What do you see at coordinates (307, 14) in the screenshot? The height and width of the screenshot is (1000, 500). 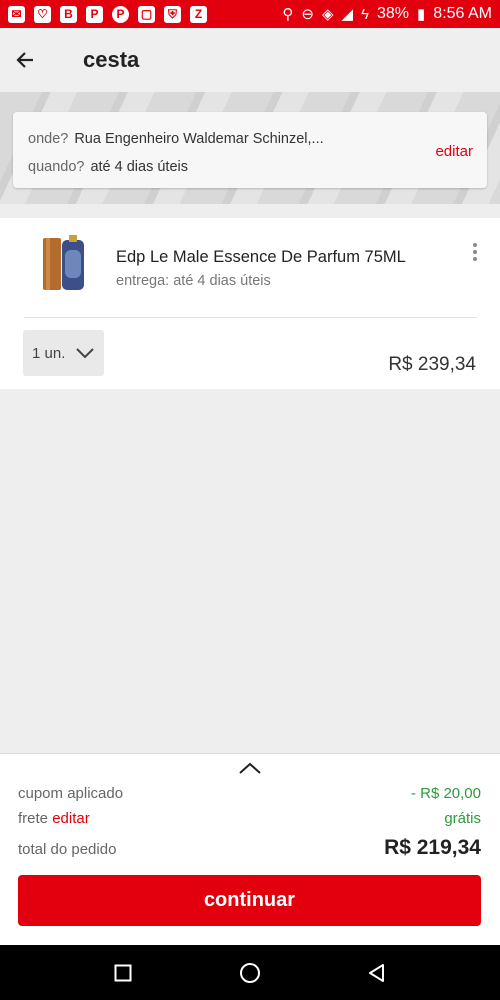 I see `do-not-disturb-icon: ⊖` at bounding box center [307, 14].